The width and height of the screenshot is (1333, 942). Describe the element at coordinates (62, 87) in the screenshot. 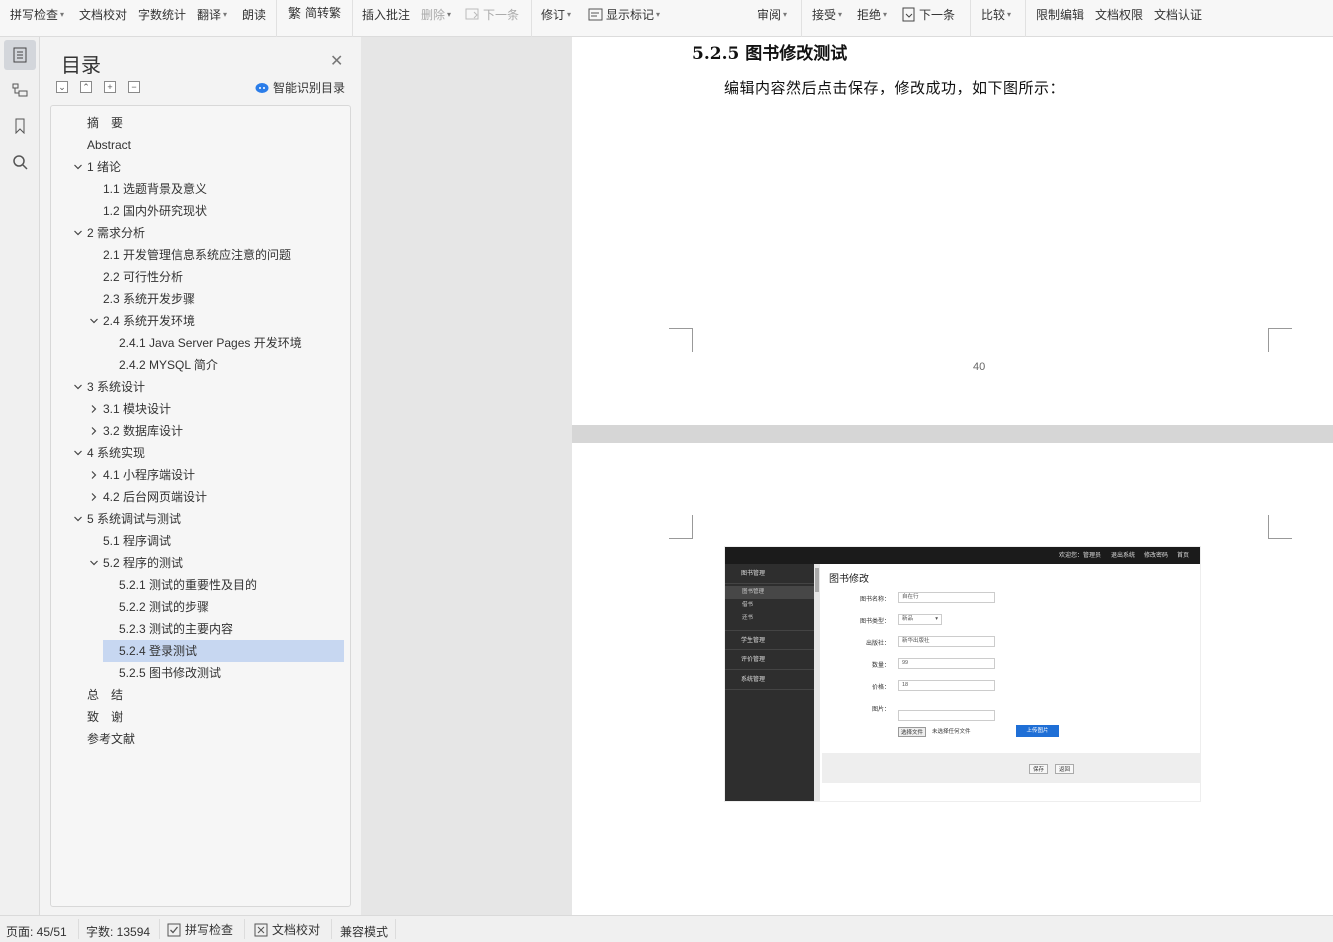

I see `collapse-one-level-icon: ⌄` at that location.